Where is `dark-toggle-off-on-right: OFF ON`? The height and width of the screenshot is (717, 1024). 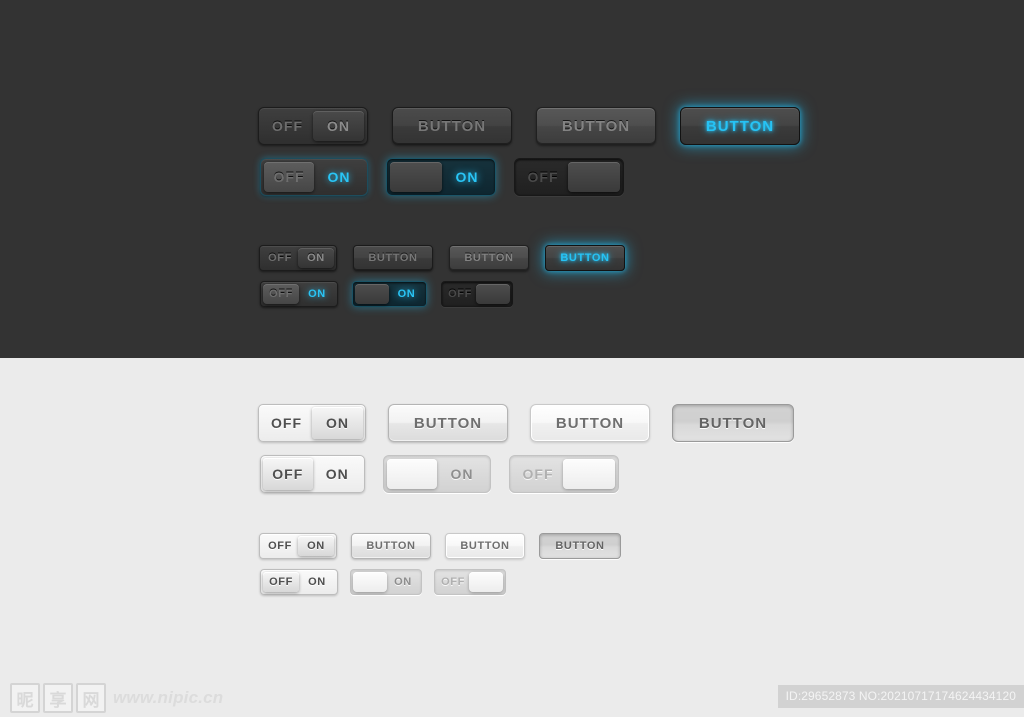
dark-toggle-off-on-right: OFF ON is located at coordinates (313, 126).